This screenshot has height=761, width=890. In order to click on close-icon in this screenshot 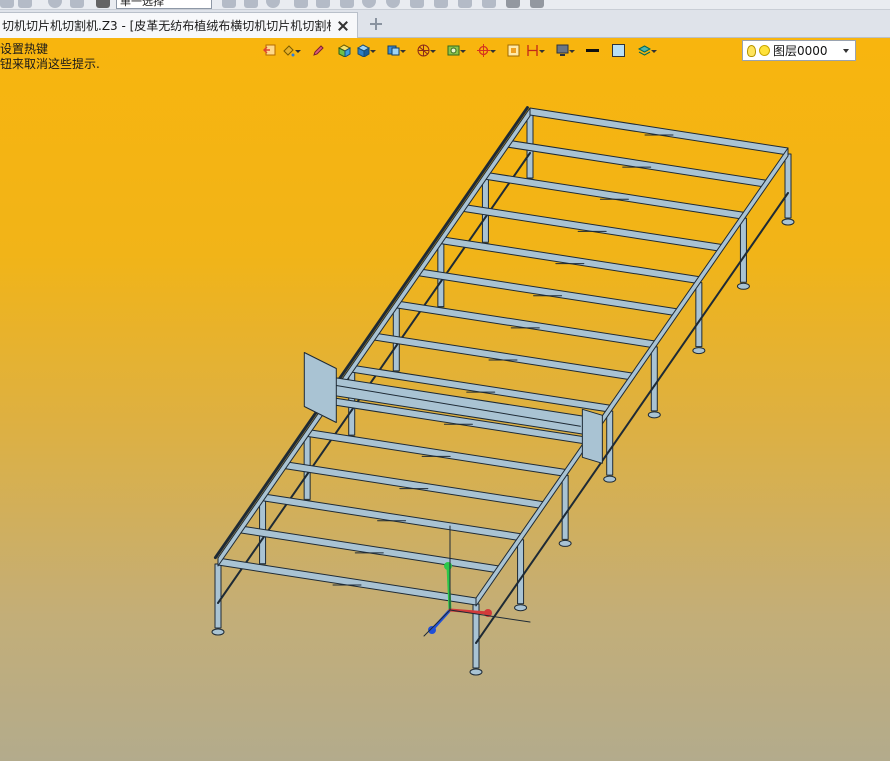, I will do `click(343, 26)`.